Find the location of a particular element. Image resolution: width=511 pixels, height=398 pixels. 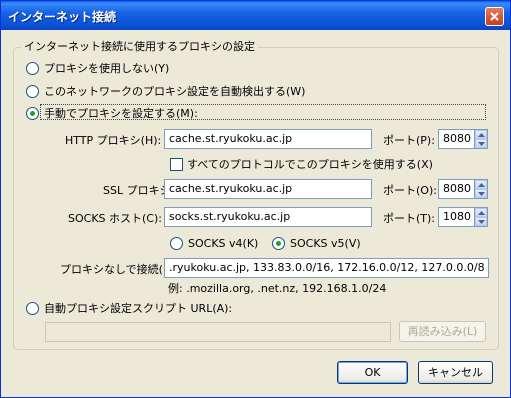

http-proxy-input: cache.st.ryukoku.ac.jp is located at coordinates (268, 139).